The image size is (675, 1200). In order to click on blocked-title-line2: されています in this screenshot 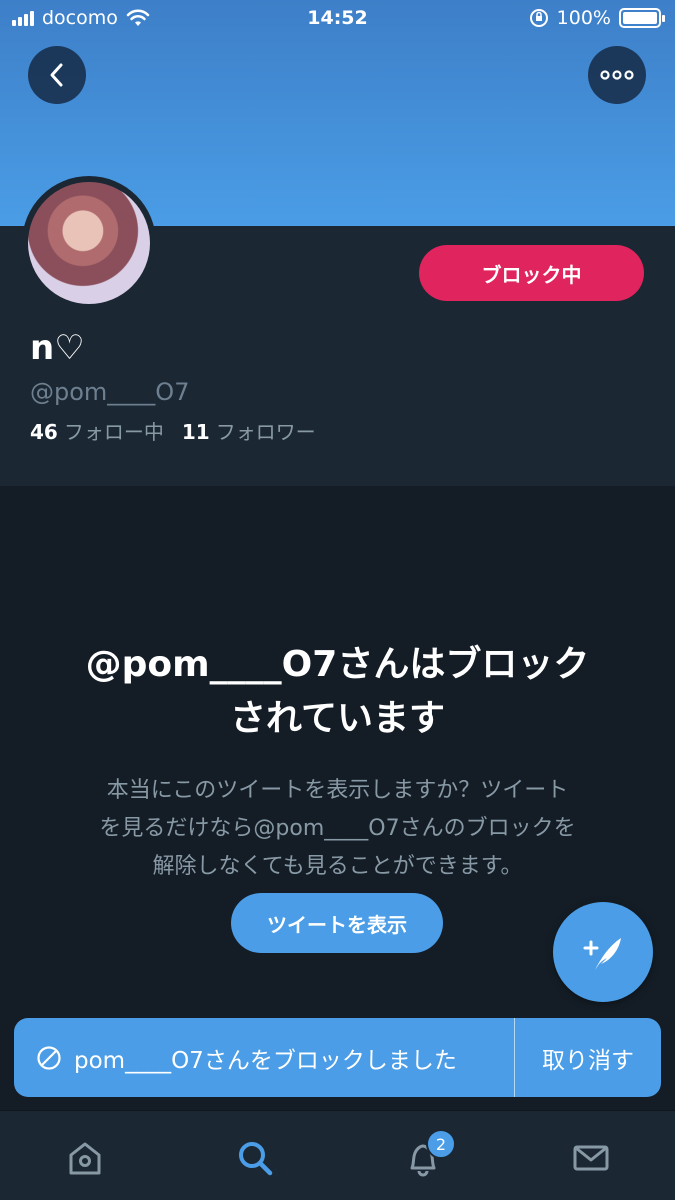, I will do `click(337, 718)`.